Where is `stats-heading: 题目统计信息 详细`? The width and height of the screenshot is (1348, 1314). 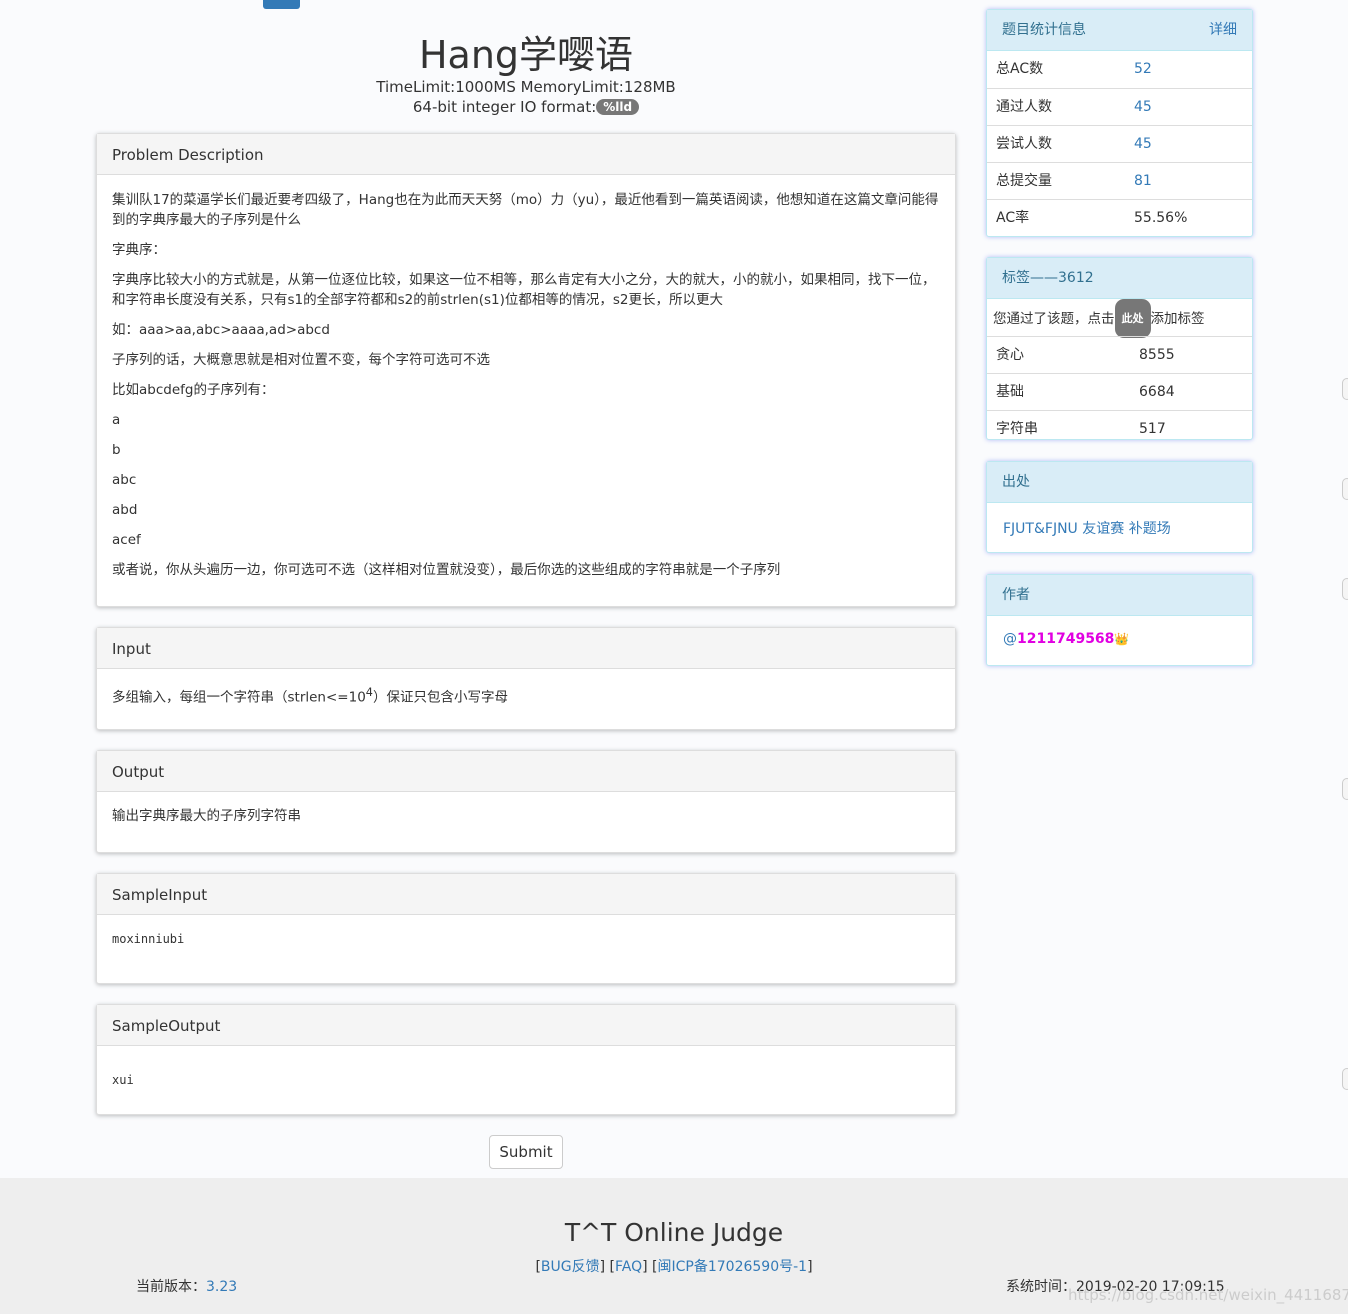 stats-heading: 题目统计信息 详细 is located at coordinates (1119, 30).